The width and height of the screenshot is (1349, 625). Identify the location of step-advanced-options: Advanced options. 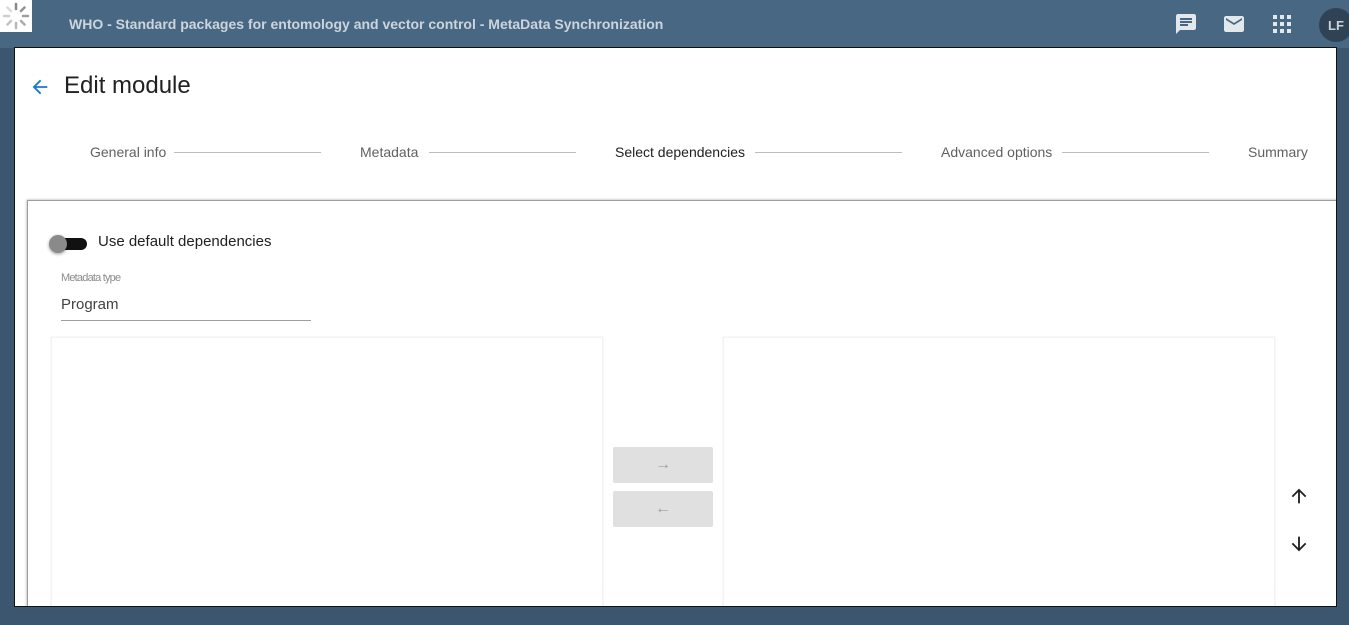
(996, 152).